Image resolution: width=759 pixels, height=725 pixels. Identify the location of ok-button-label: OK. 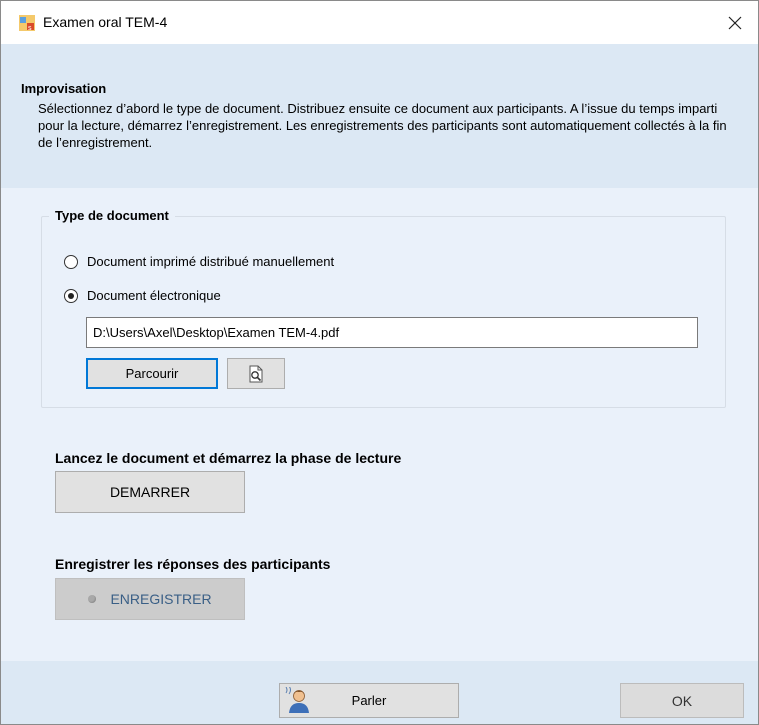
(682, 700).